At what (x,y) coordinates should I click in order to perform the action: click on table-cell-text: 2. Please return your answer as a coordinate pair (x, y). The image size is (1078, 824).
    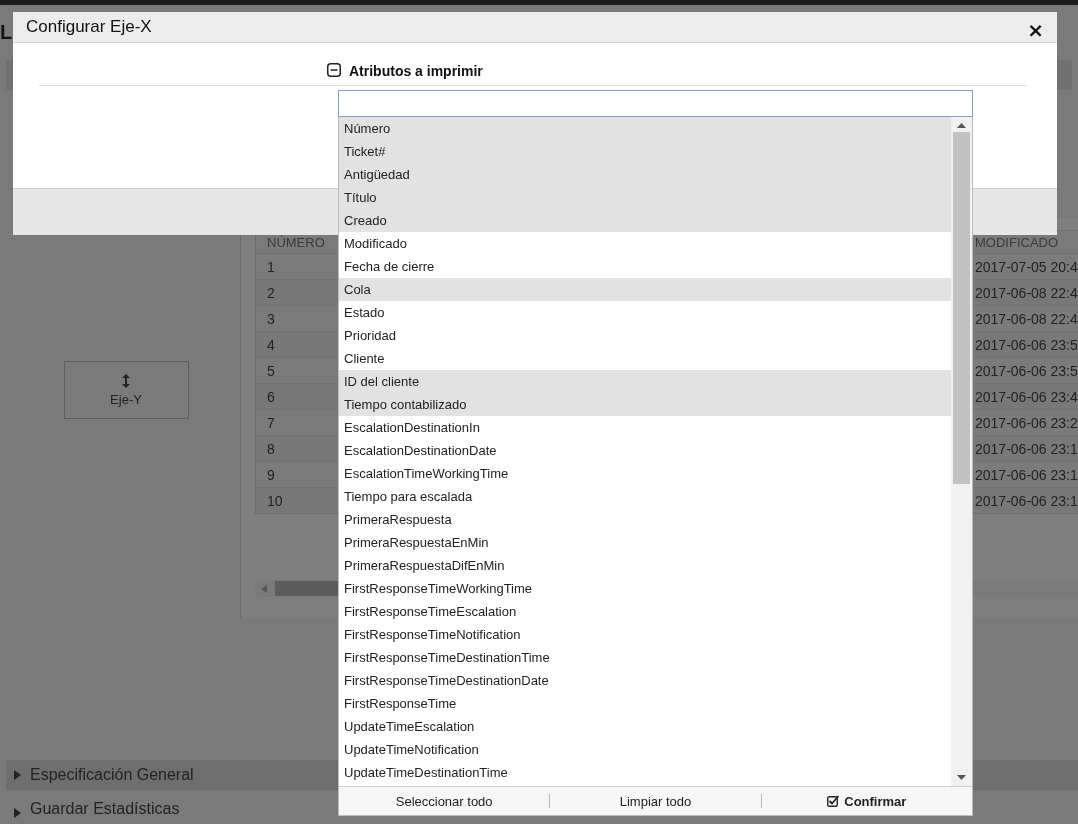
    Looking at the image, I should click on (271, 292).